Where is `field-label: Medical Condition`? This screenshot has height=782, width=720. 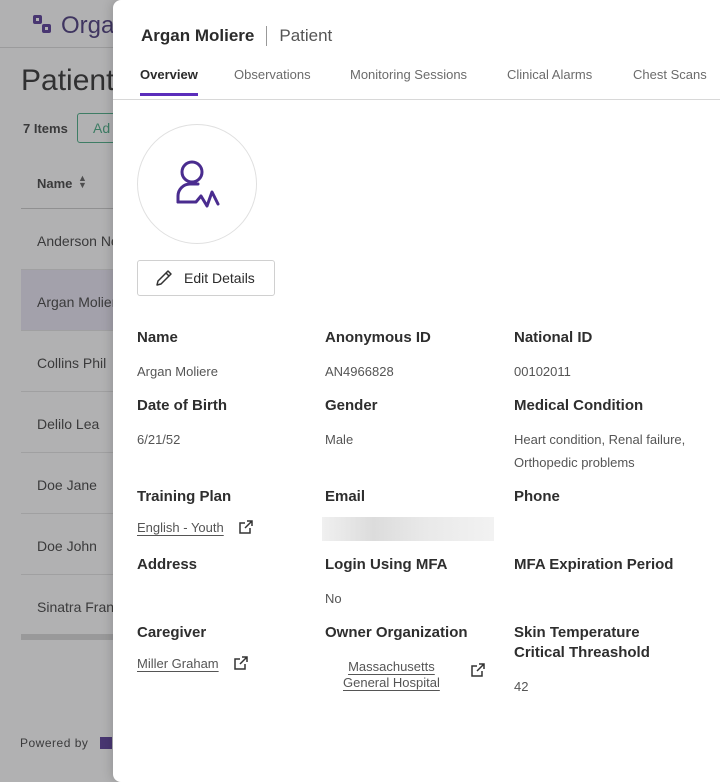 field-label: Medical Condition is located at coordinates (579, 405).